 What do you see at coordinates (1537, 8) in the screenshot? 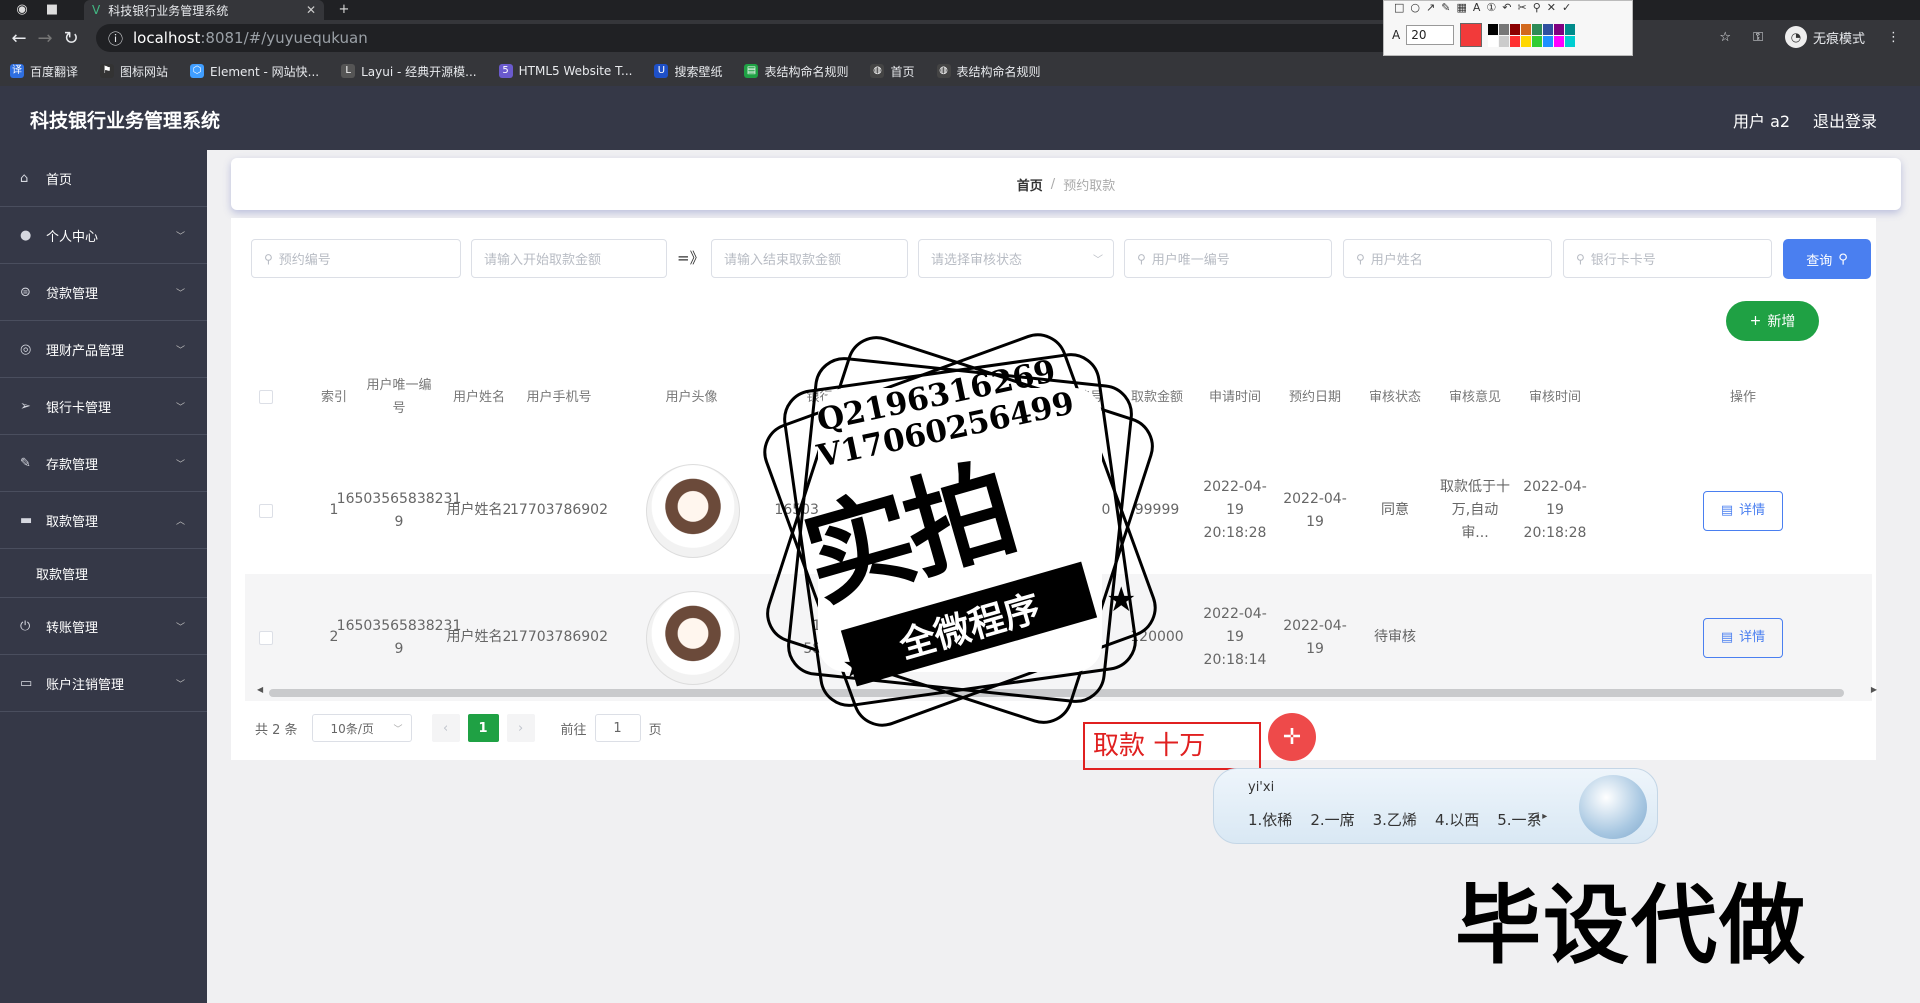
I see `pin-icon: ⚲` at bounding box center [1537, 8].